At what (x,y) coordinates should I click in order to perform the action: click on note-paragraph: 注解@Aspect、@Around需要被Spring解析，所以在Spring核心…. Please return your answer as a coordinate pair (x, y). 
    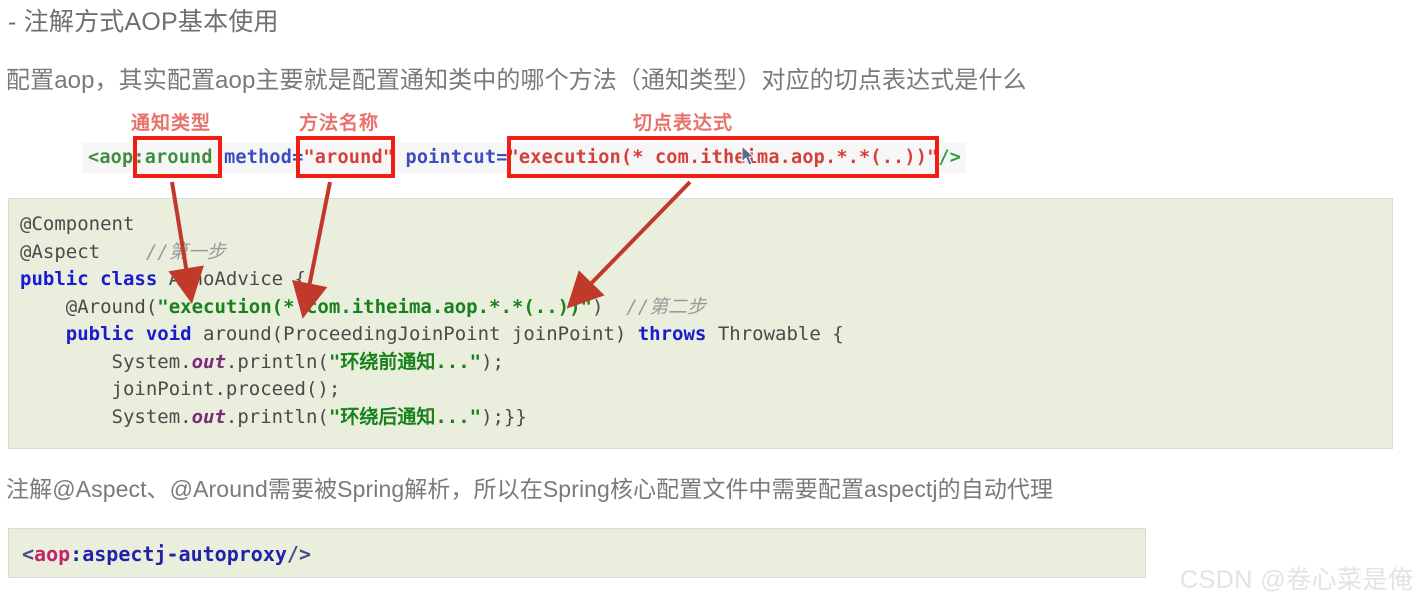
    Looking at the image, I should click on (530, 489).